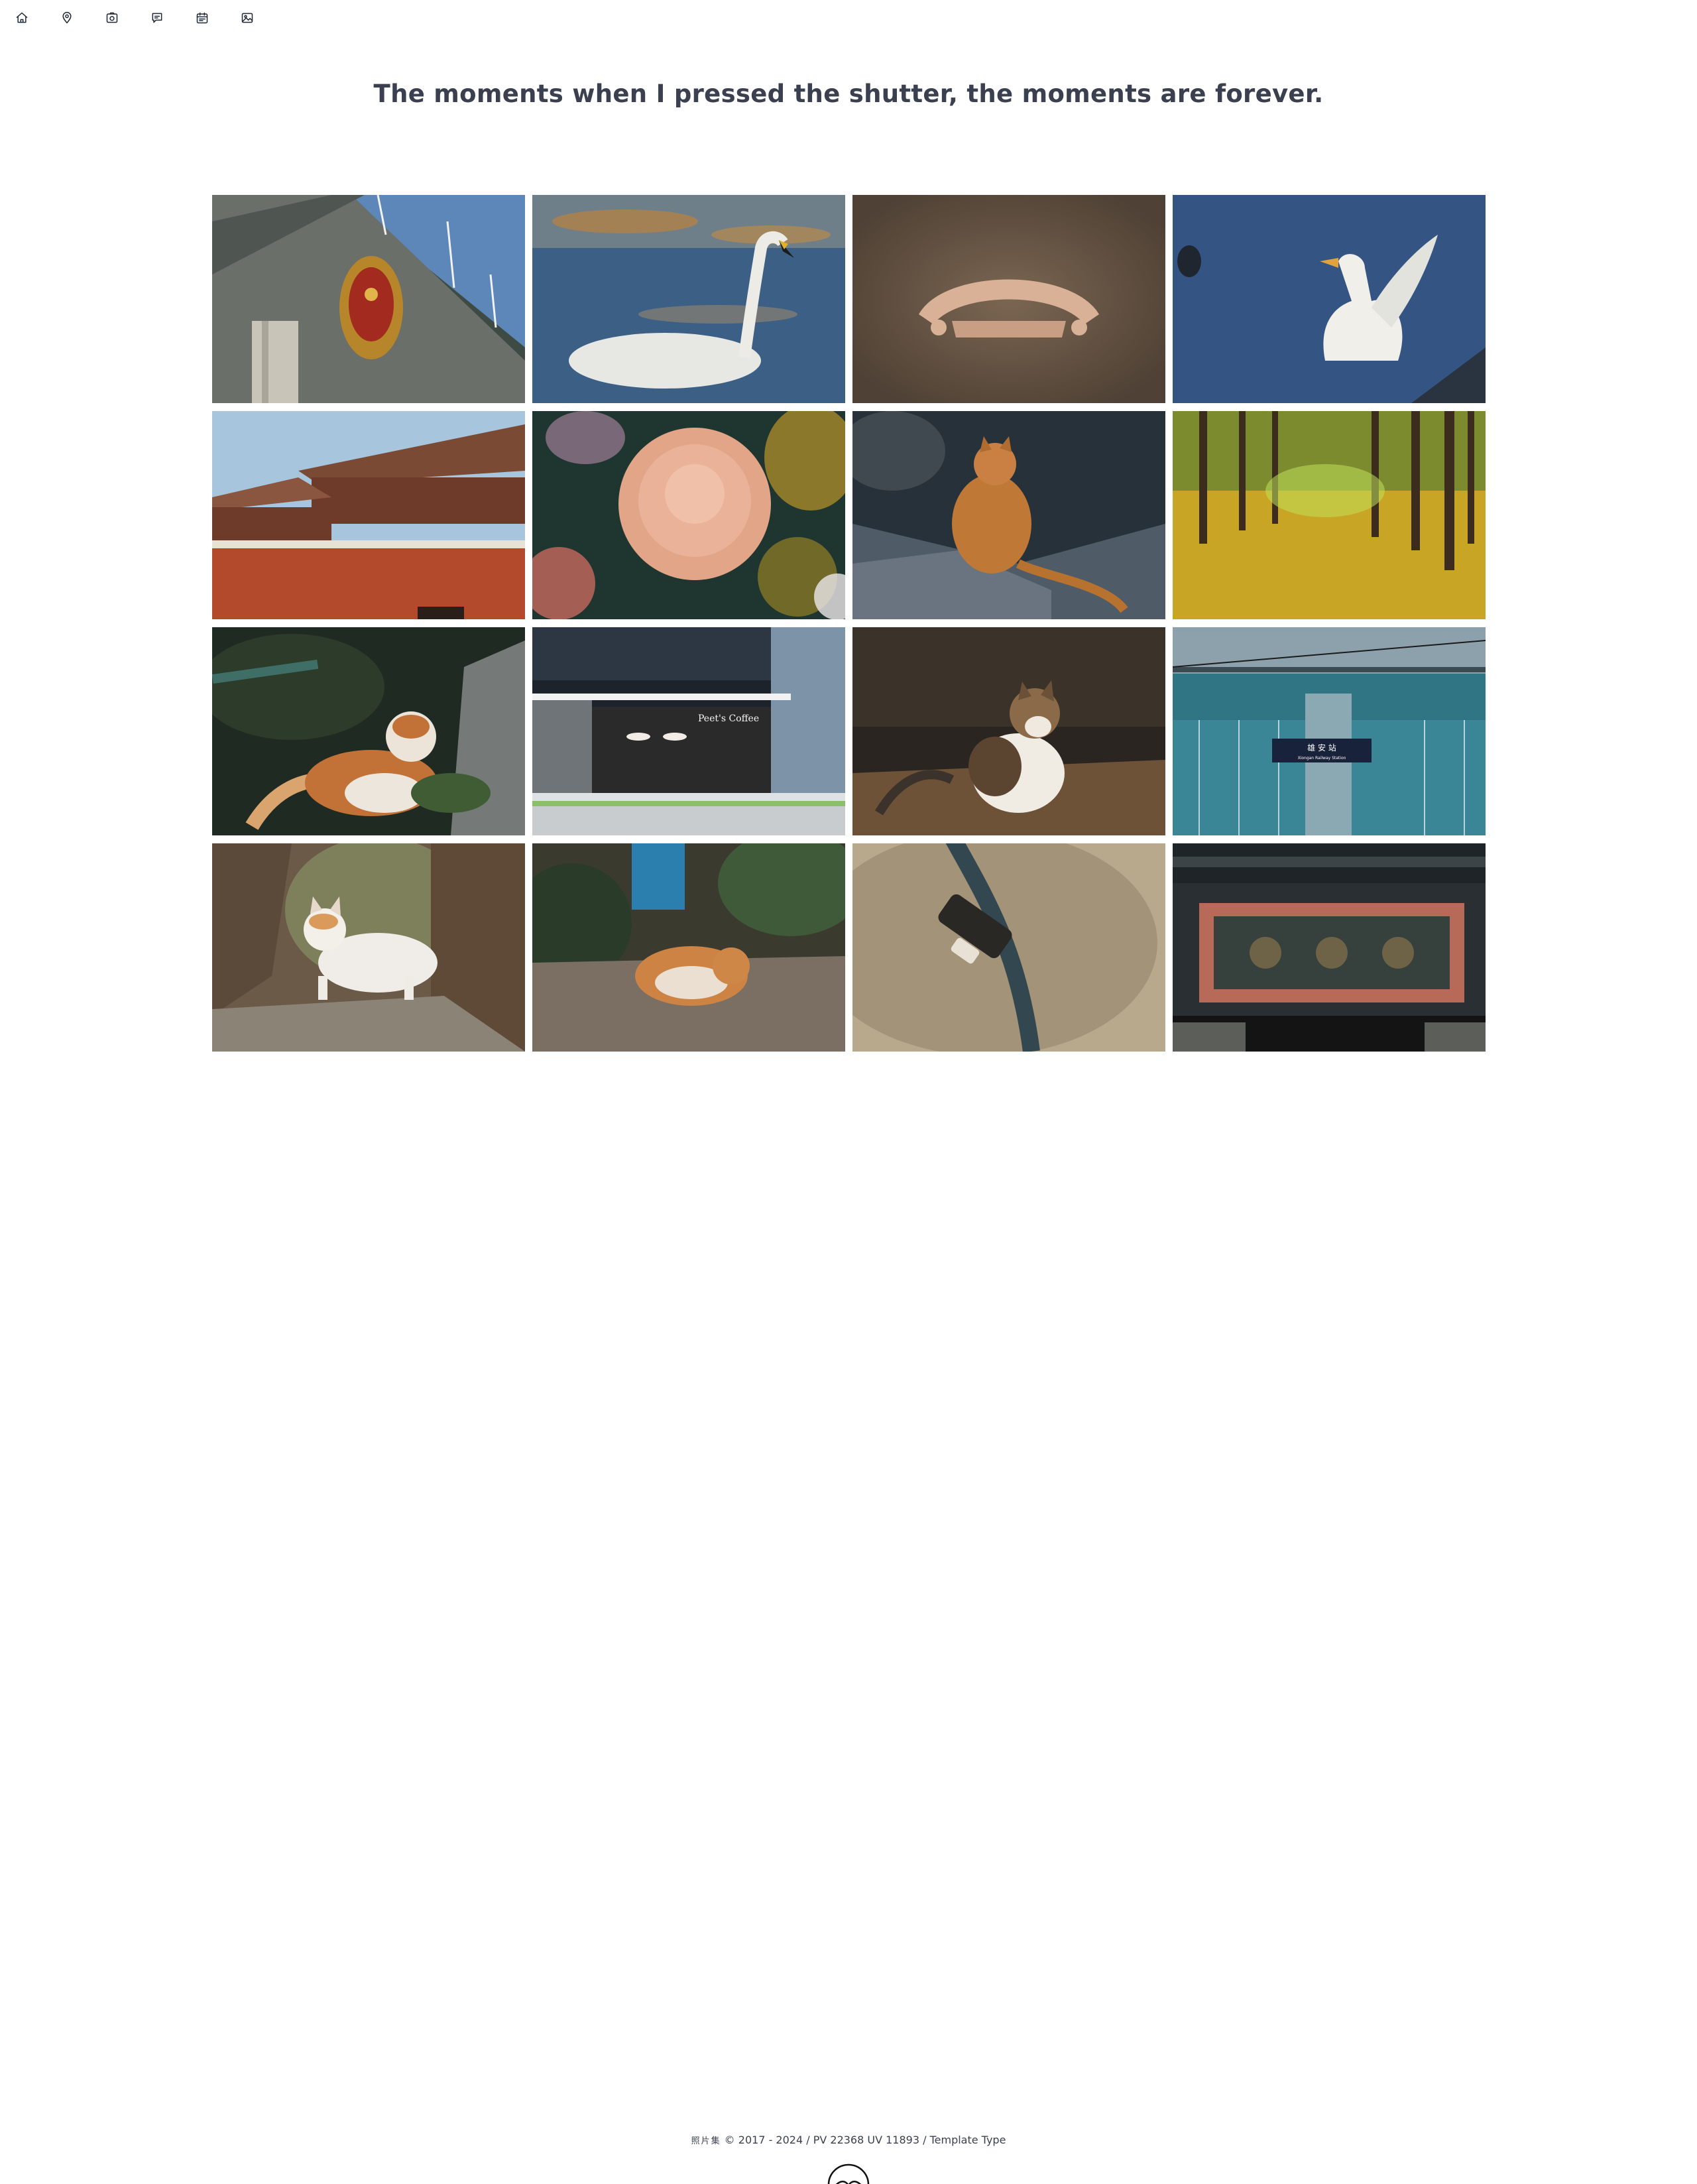 The width and height of the screenshot is (1697, 2184). I want to click on footer-brand: 照片集, so click(706, 2141).